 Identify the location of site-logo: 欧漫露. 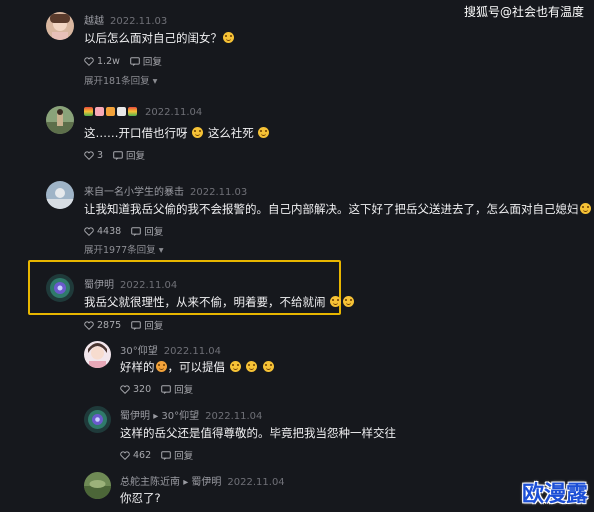
(554, 494).